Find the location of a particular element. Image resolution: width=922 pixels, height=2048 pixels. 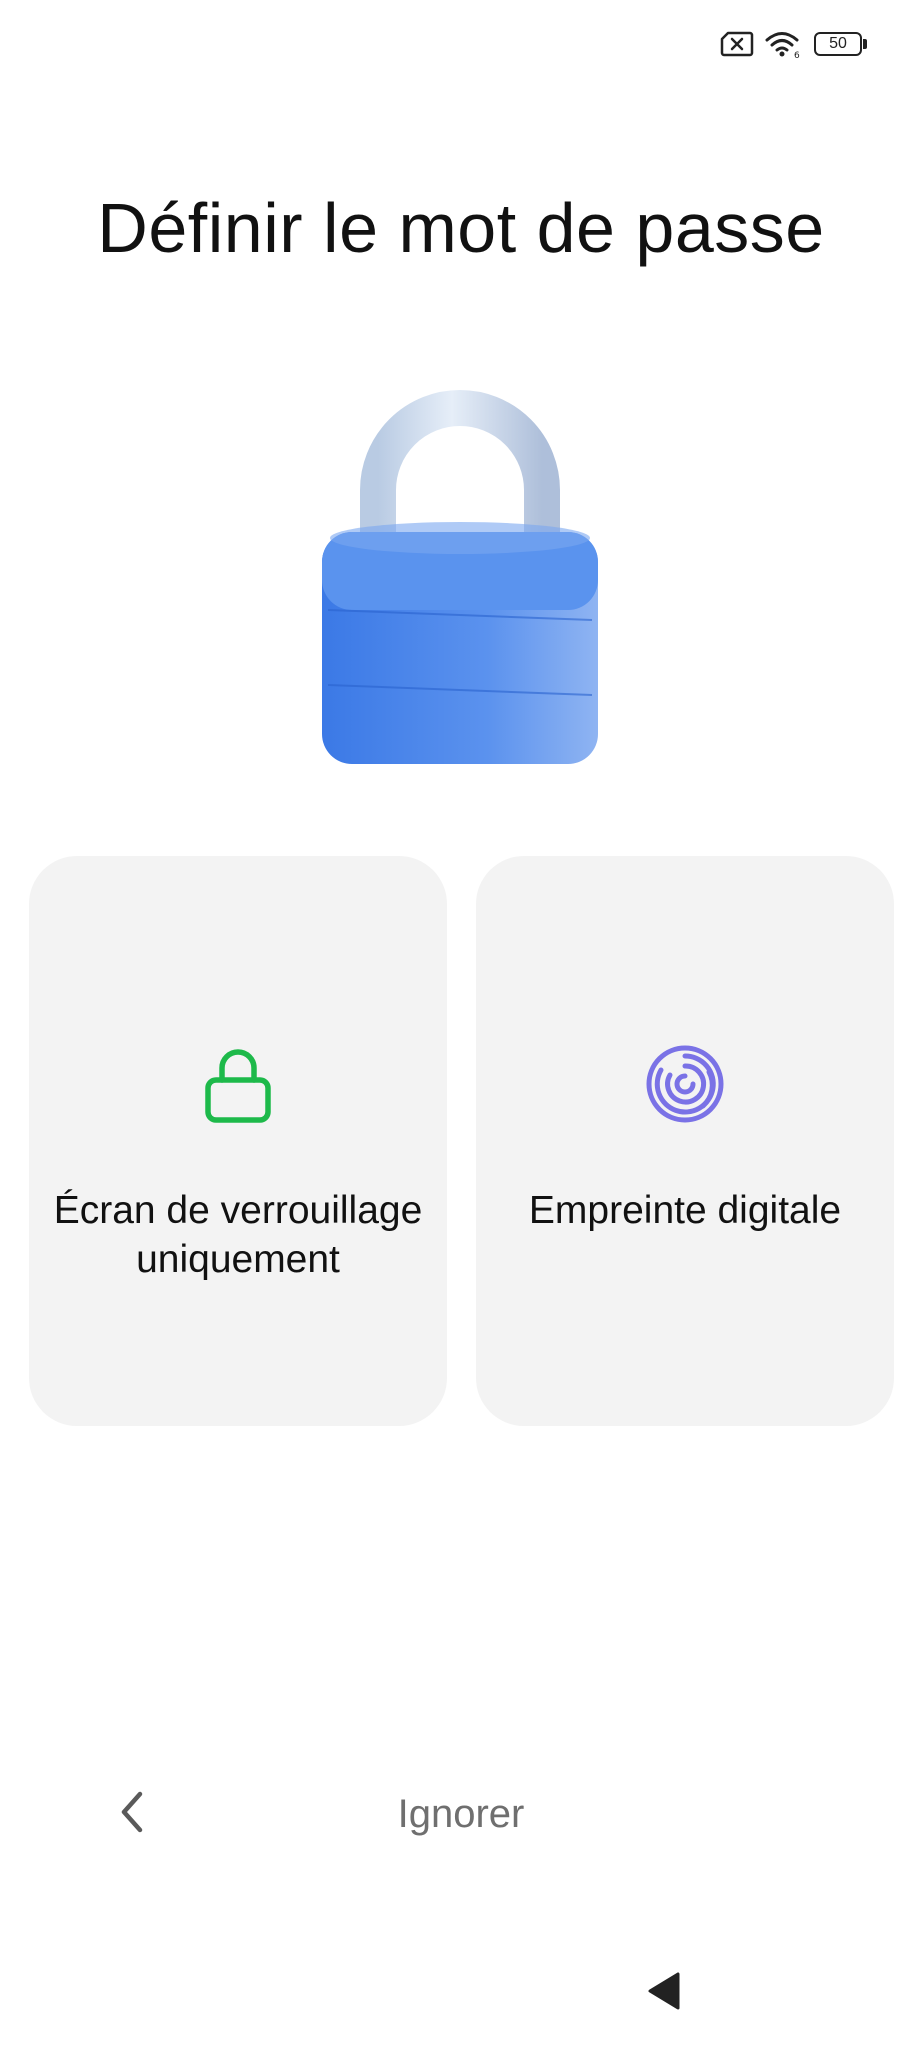

chevron-left-icon is located at coordinates (132, 1814).